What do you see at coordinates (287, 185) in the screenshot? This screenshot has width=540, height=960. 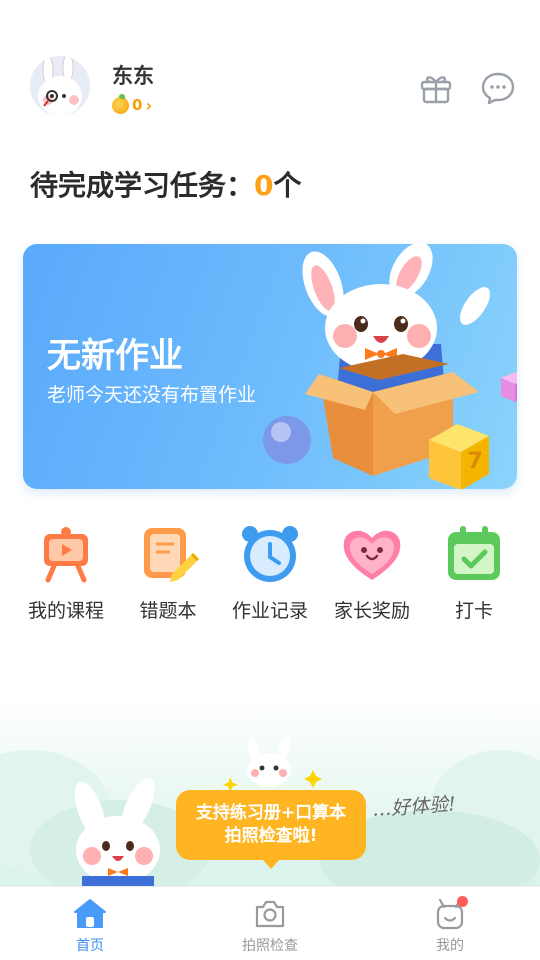 I see `pending-tasks-unit: 个` at bounding box center [287, 185].